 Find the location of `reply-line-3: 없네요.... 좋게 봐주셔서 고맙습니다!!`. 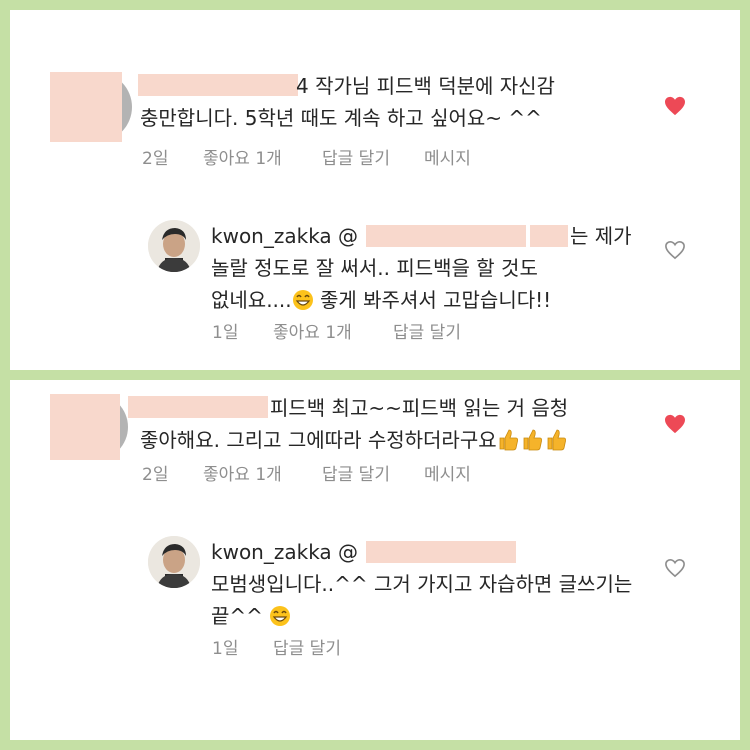

reply-line-3: 없네요.... 좋게 봐주셔서 고맙습니다!! is located at coordinates (381, 300).